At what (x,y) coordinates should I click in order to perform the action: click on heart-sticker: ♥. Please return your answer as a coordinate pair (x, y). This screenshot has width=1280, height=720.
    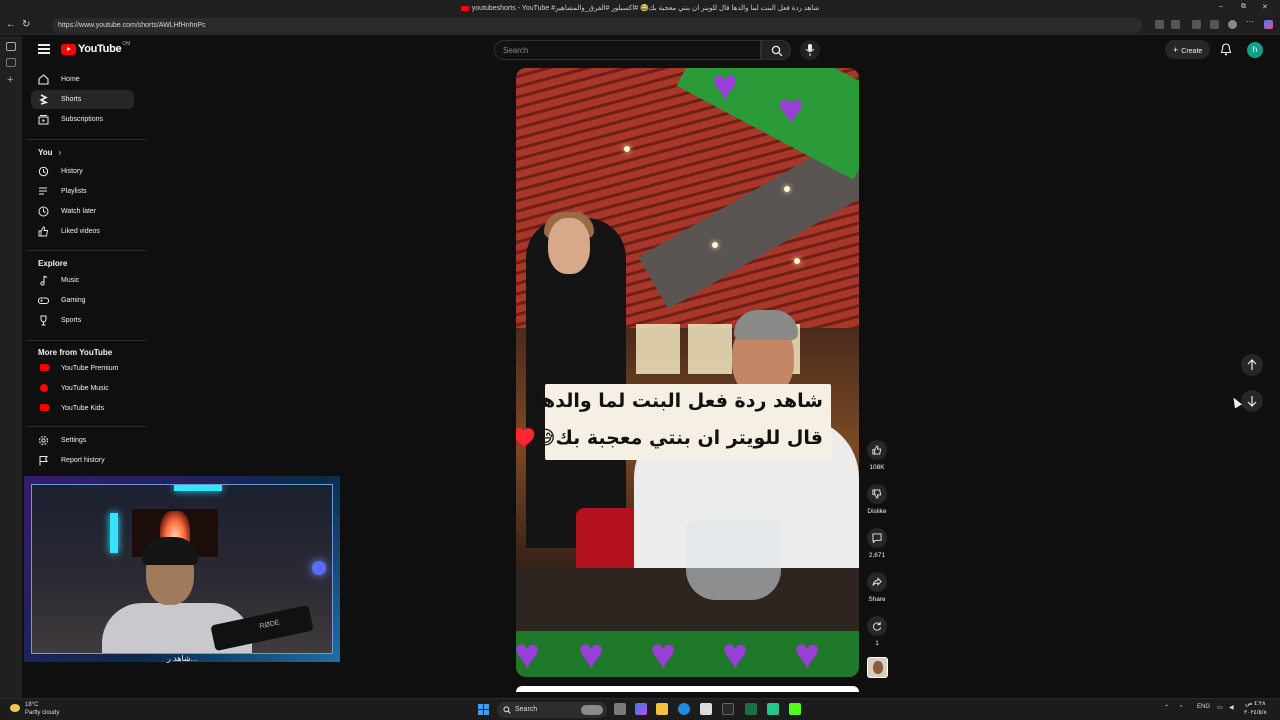
    Looking at the image, I should click on (663, 653).